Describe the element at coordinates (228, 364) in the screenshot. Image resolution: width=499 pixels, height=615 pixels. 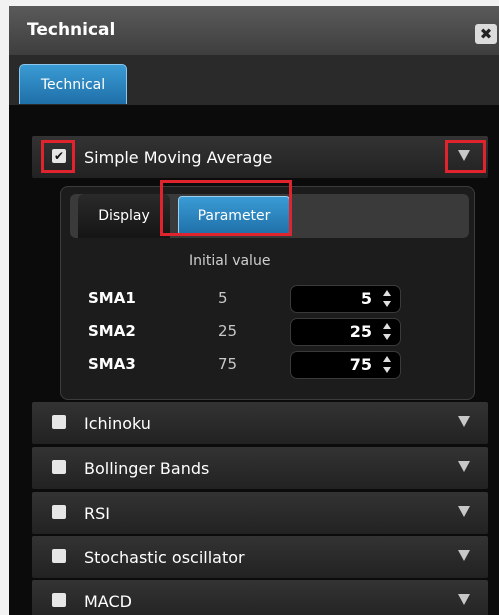
I see `param-initial-value: 75` at that location.